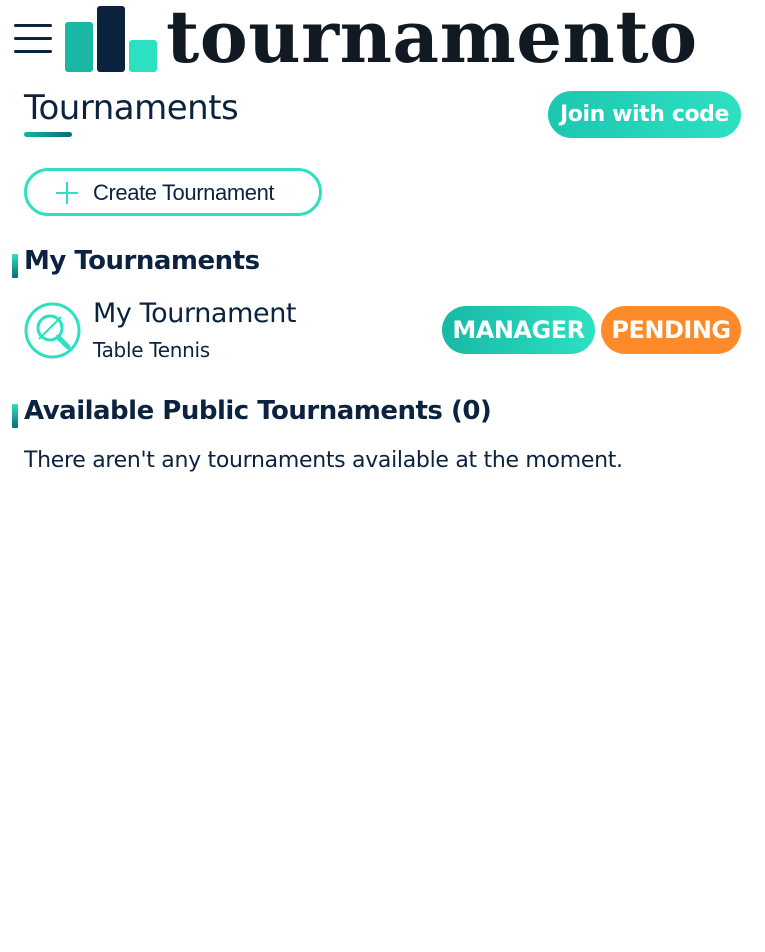  I want to click on title-underline, so click(48, 134).